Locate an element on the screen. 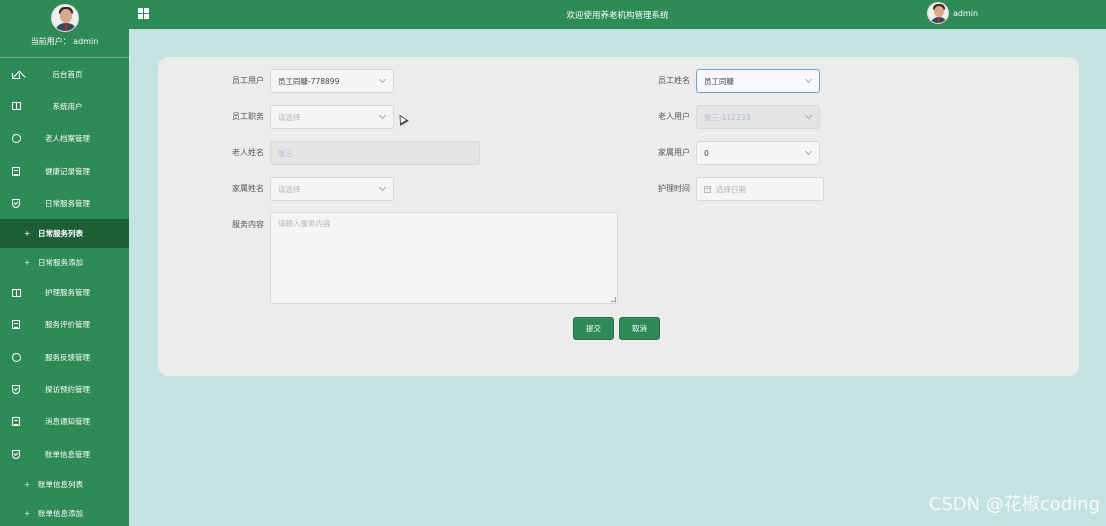 Image resolution: width=1106 pixels, height=526 pixels. sidebar-item-nursing-service: 护理服务管理 is located at coordinates (64, 292).